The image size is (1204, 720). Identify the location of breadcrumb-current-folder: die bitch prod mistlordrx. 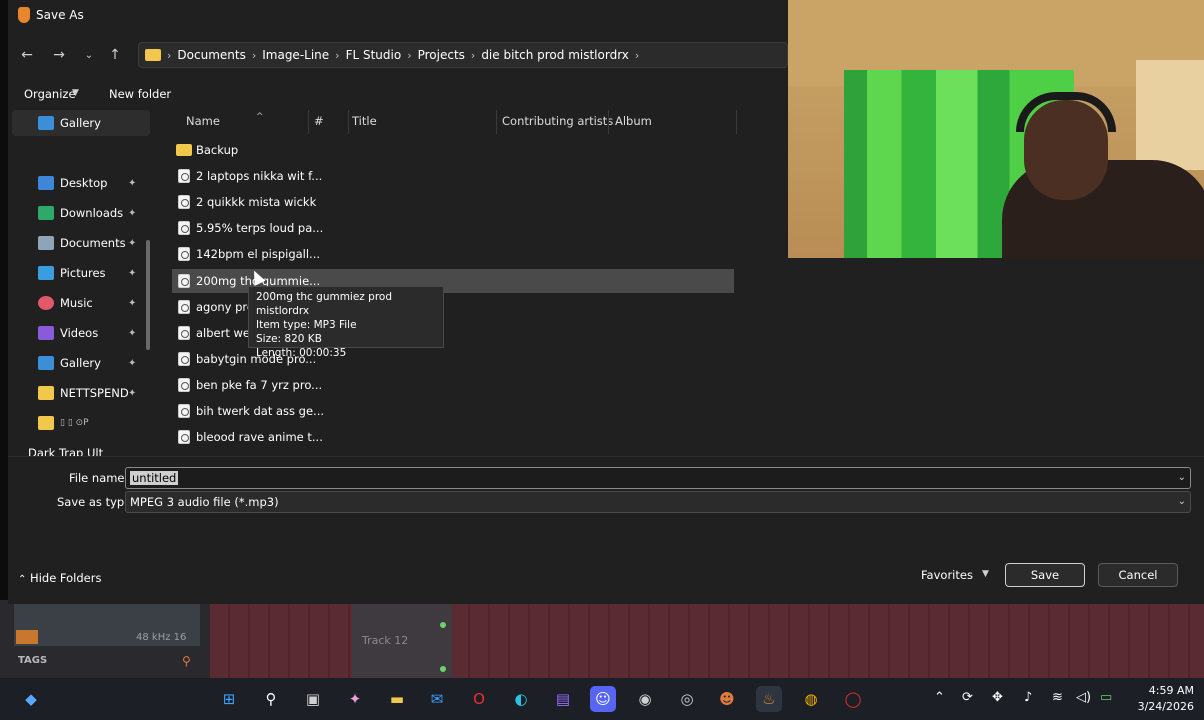
(555, 55).